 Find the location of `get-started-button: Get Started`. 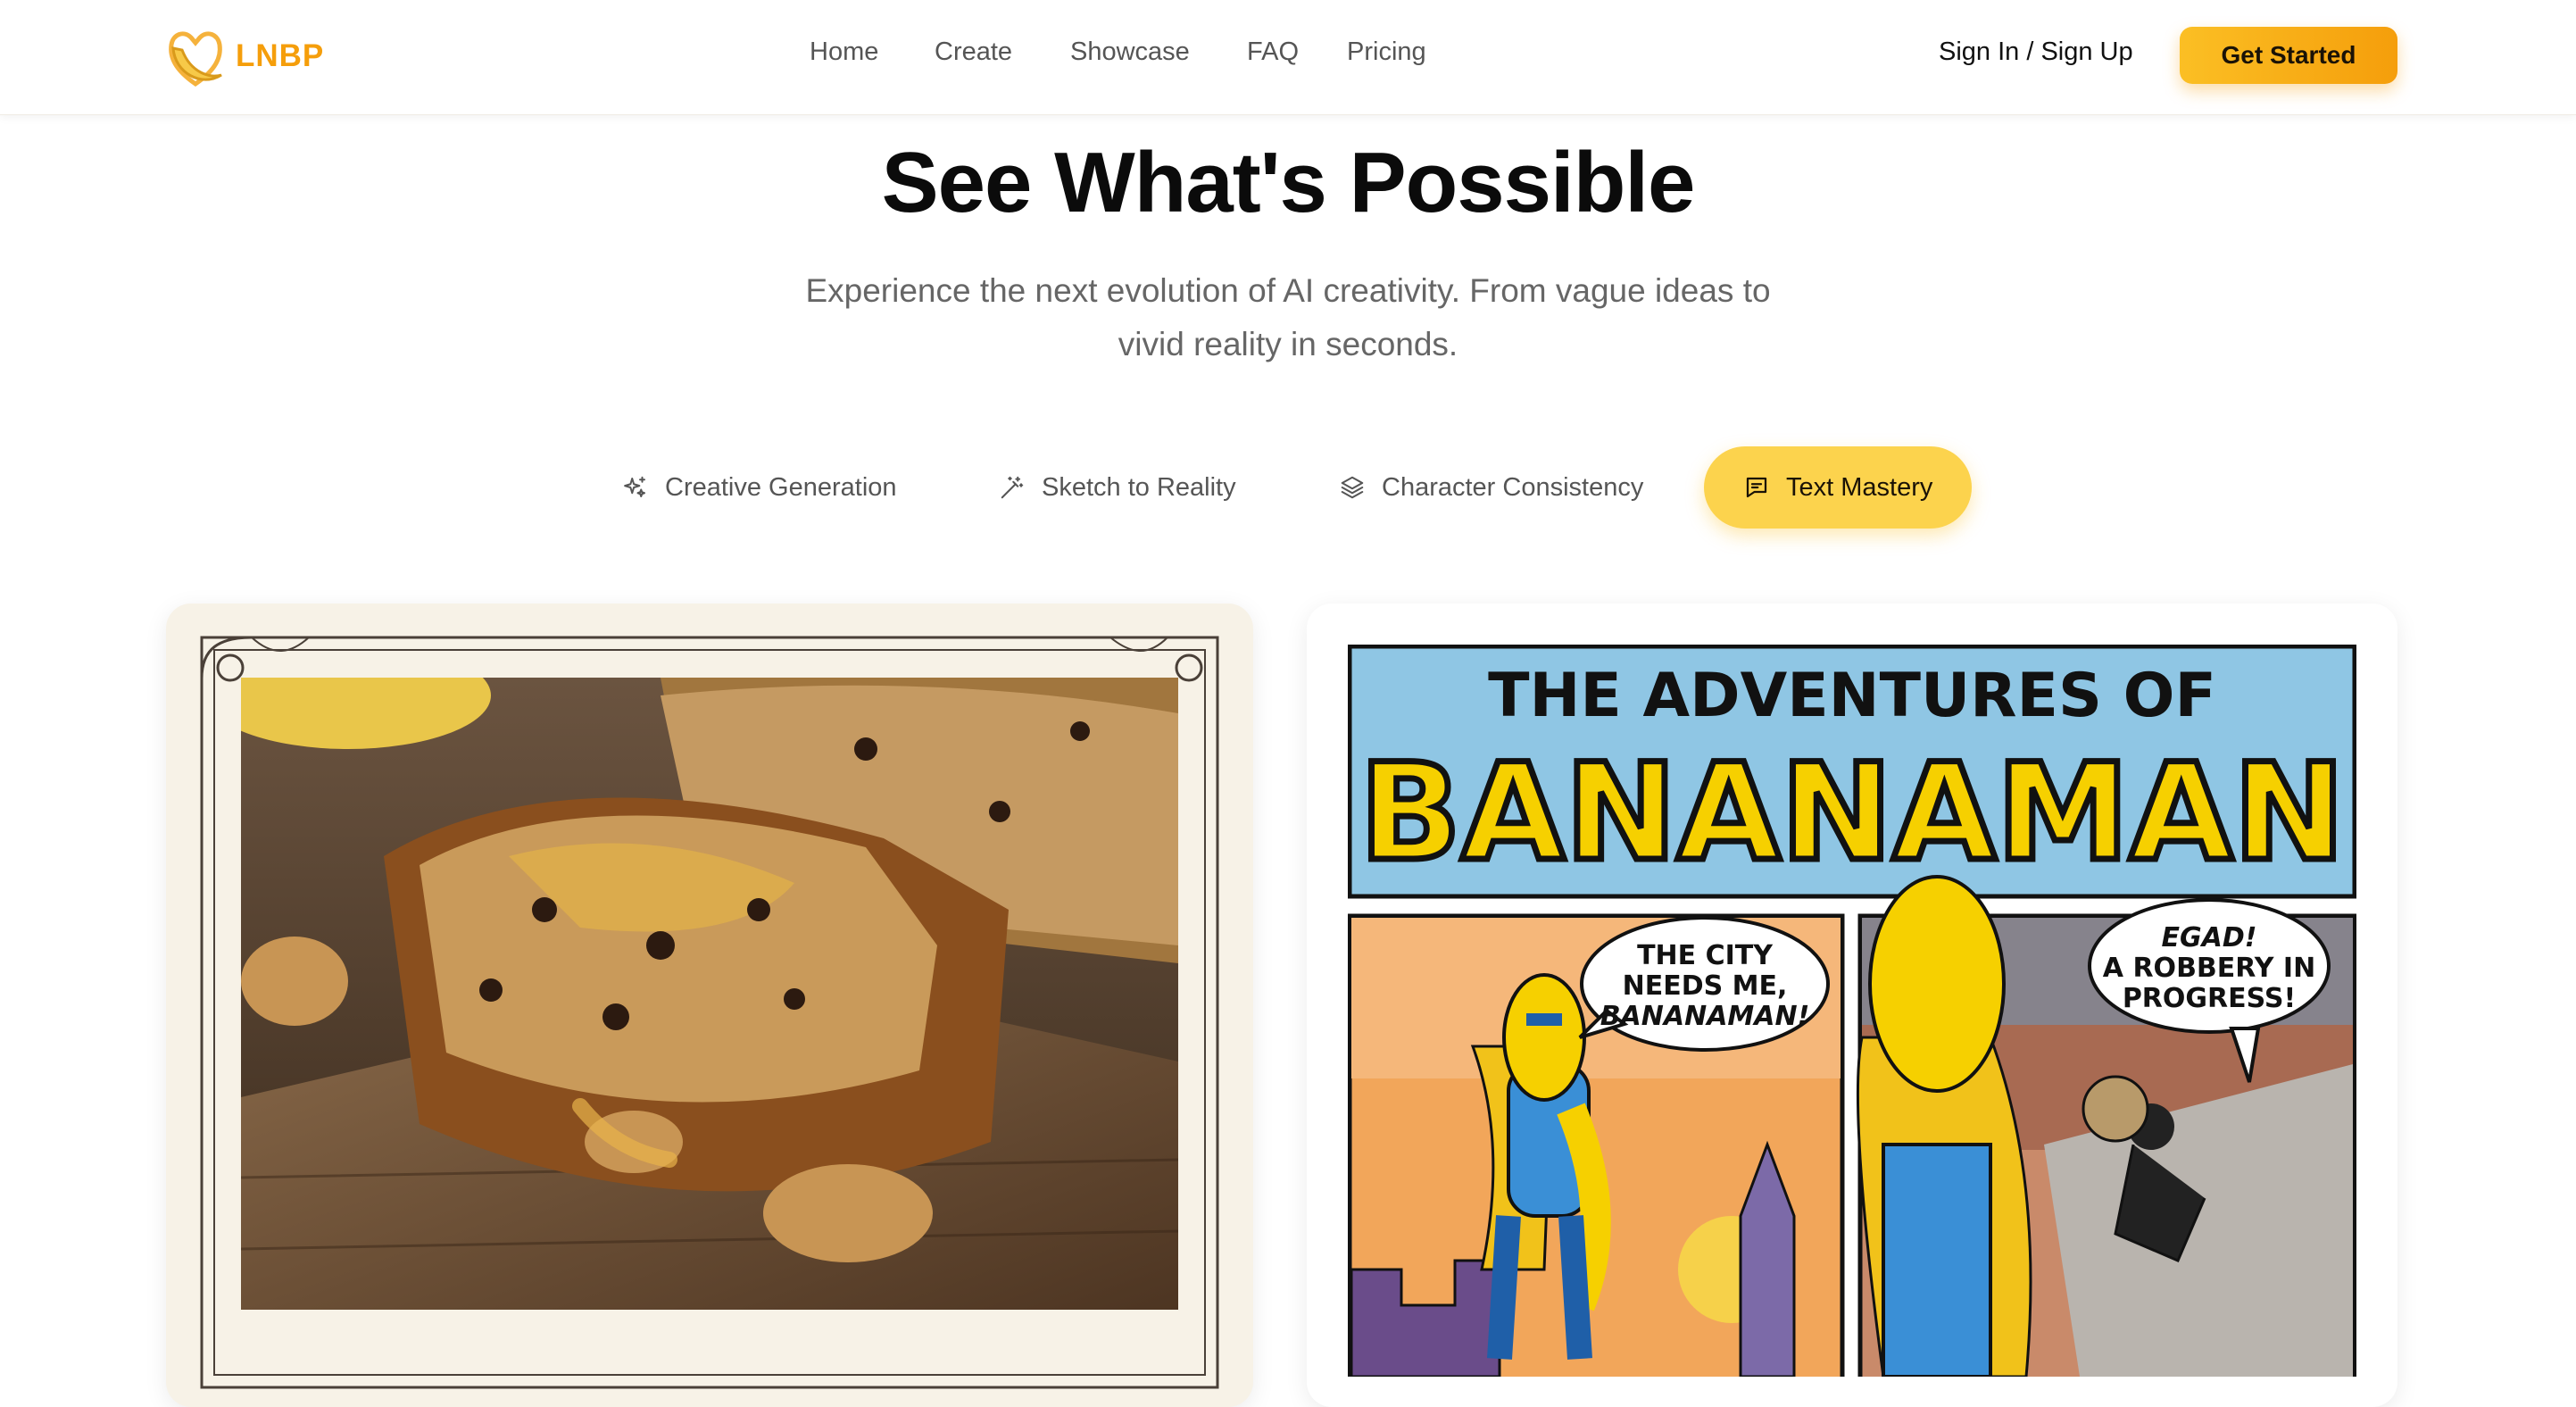

get-started-button: Get Started is located at coordinates (2288, 55).